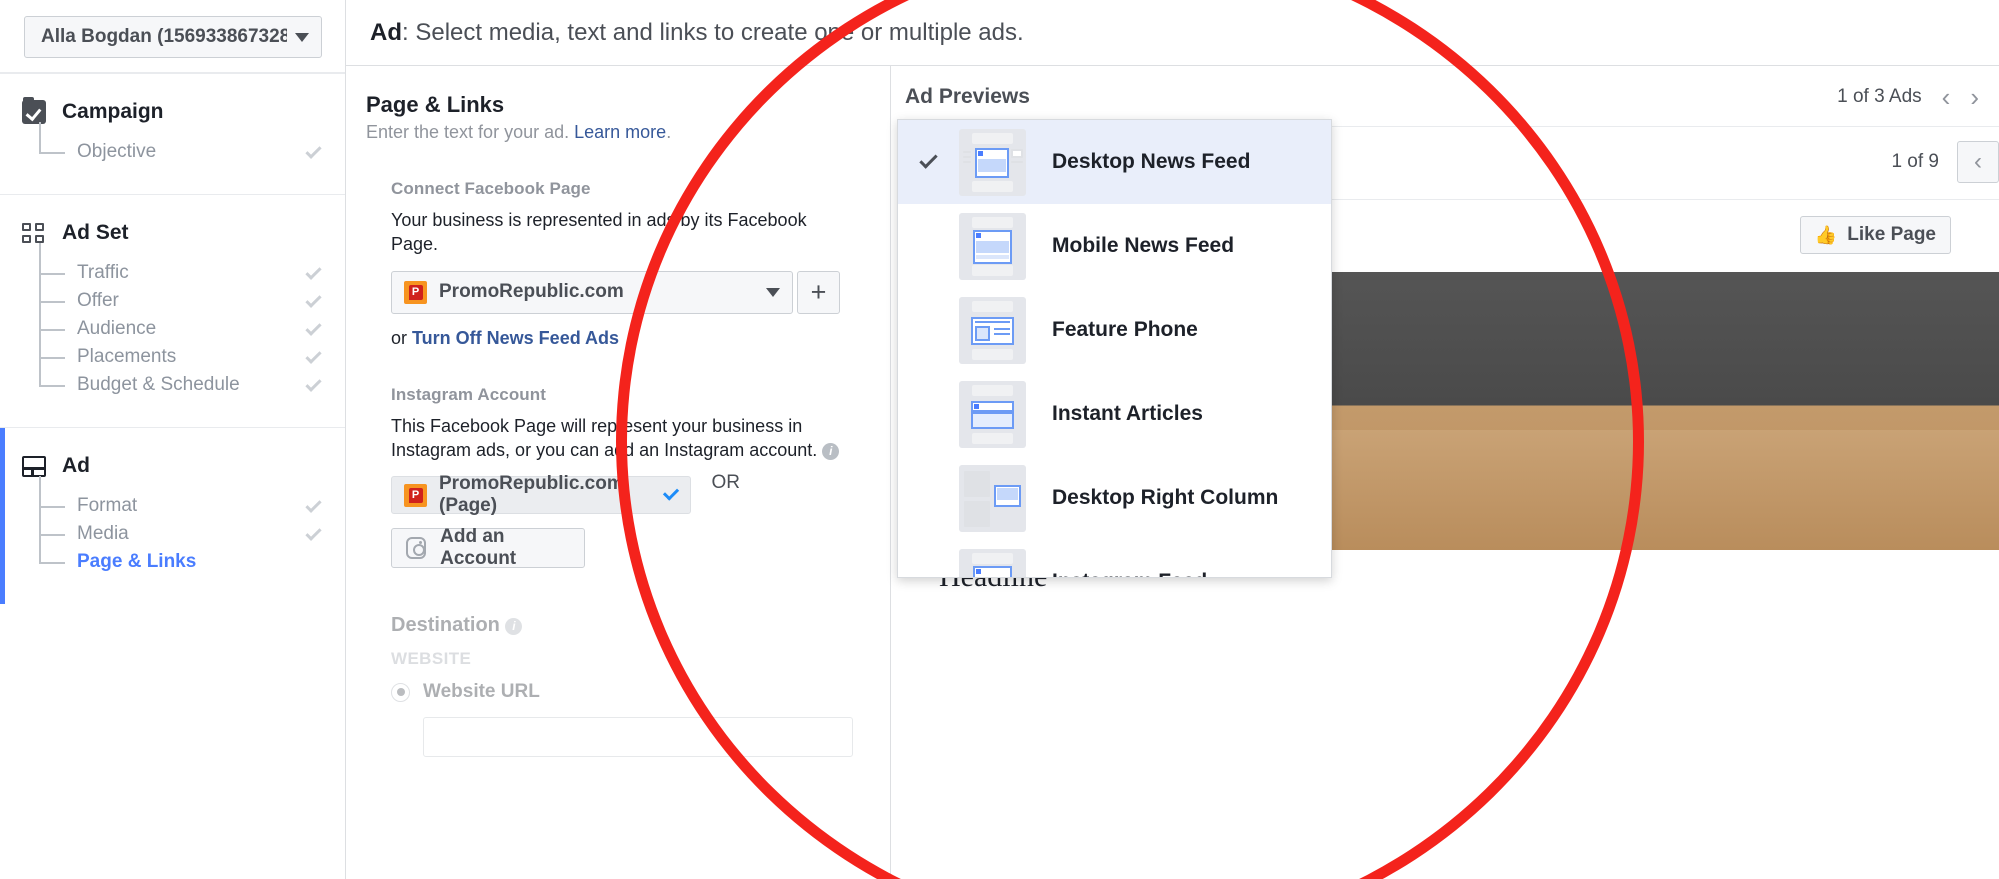 This screenshot has height=879, width=1999. I want to click on like-page-button: 👍 Like Page, so click(1875, 235).